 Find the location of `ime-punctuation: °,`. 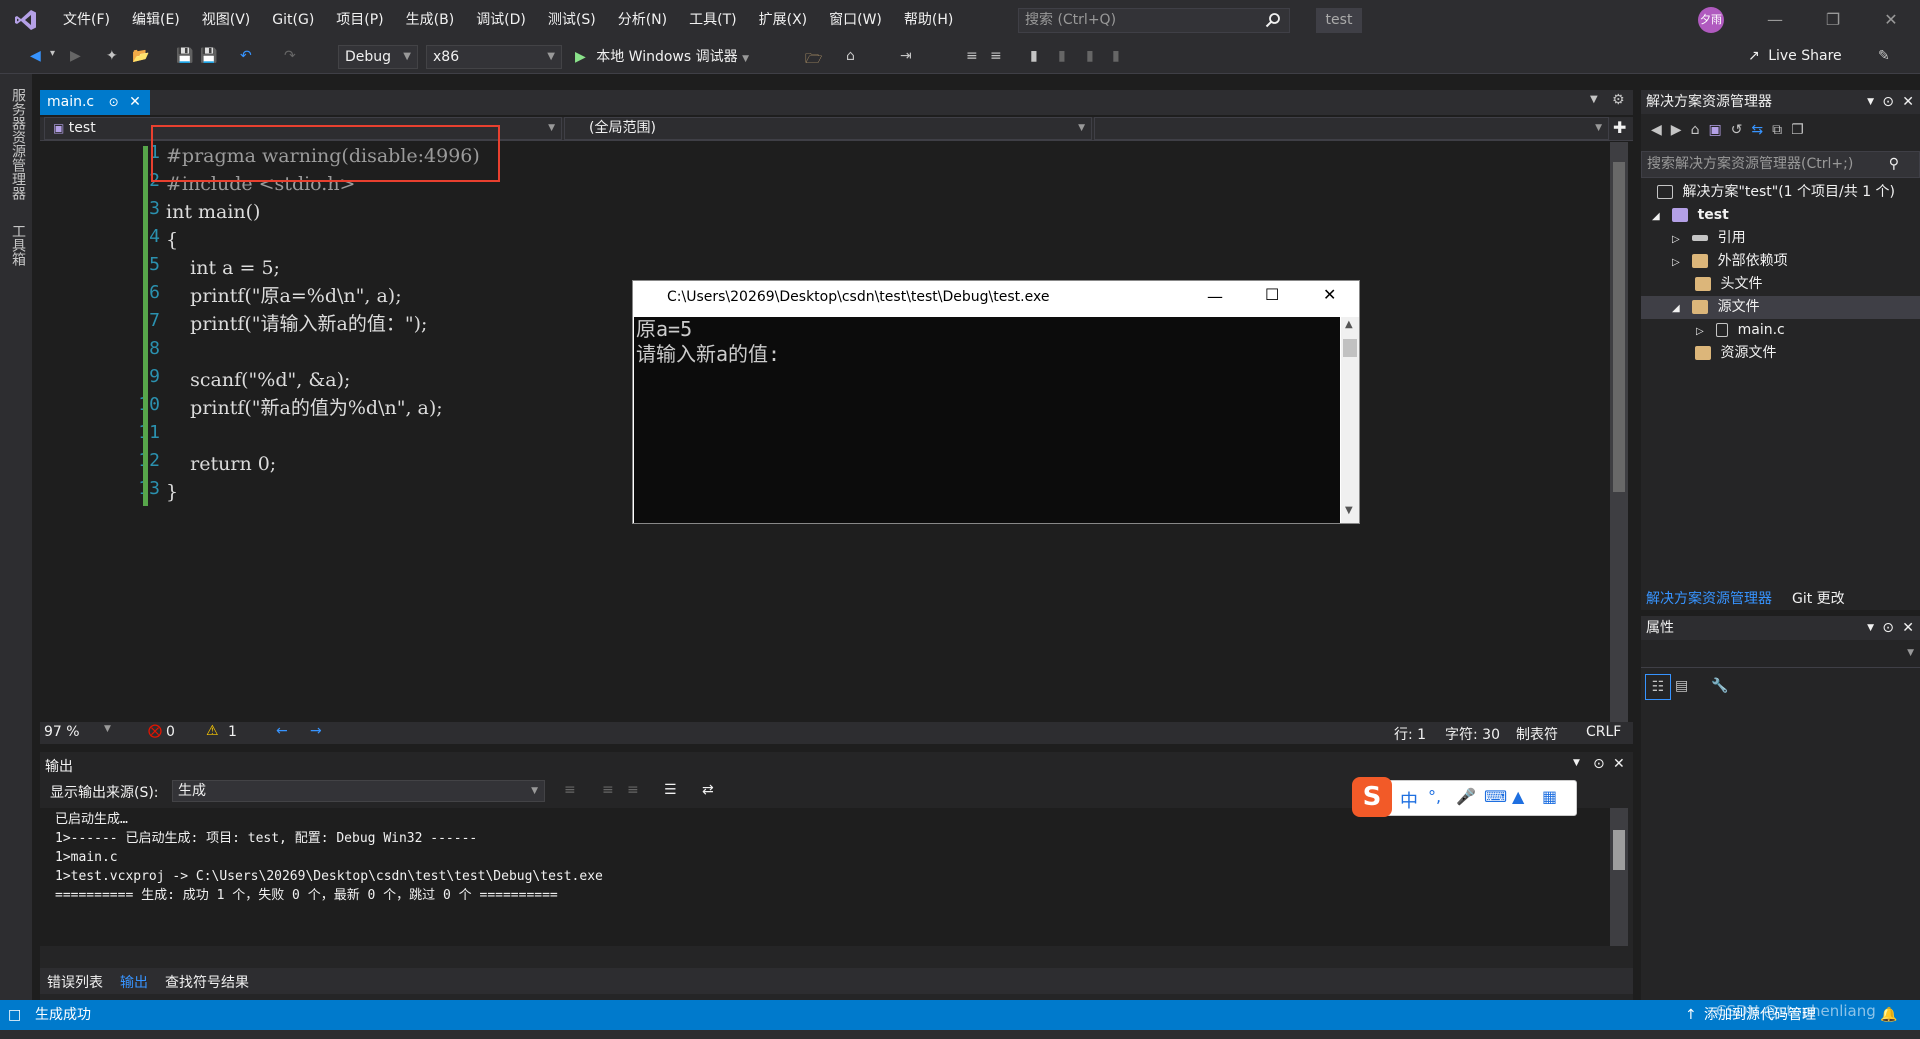

ime-punctuation: °, is located at coordinates (1434, 796).